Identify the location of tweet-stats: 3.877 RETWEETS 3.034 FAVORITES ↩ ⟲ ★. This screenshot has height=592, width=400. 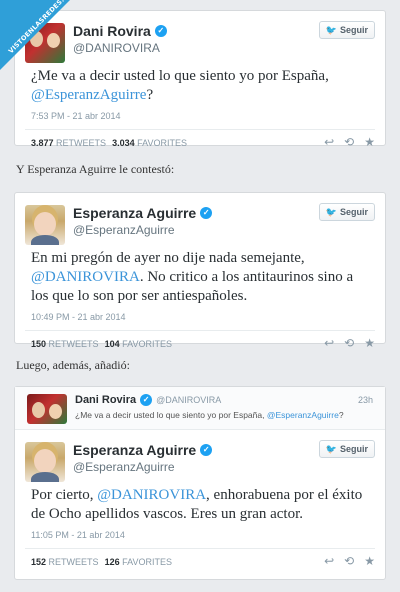
(203, 142).